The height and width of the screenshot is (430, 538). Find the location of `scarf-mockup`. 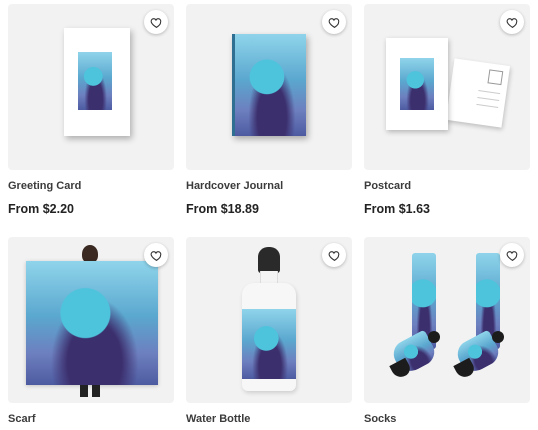

scarf-mockup is located at coordinates (92, 323).